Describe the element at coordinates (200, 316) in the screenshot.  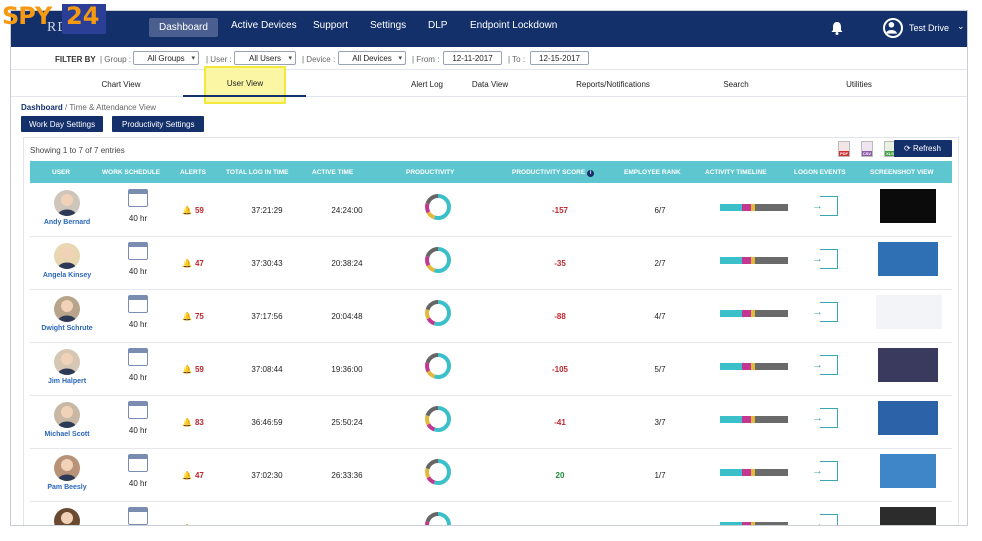
I see `alerts-count: 🔔 75` at that location.